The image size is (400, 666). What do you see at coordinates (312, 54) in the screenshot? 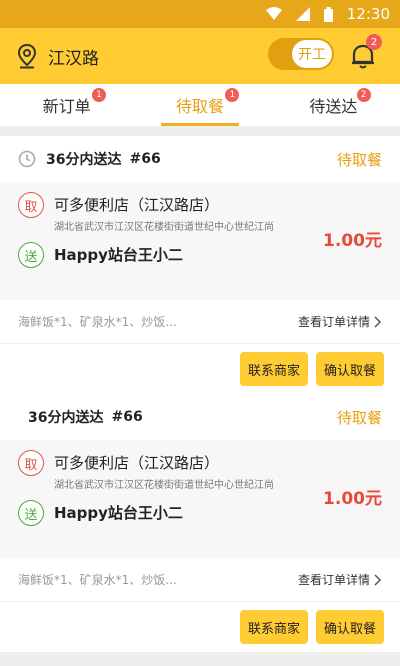
I see `work-toggle-label: 开工` at bounding box center [312, 54].